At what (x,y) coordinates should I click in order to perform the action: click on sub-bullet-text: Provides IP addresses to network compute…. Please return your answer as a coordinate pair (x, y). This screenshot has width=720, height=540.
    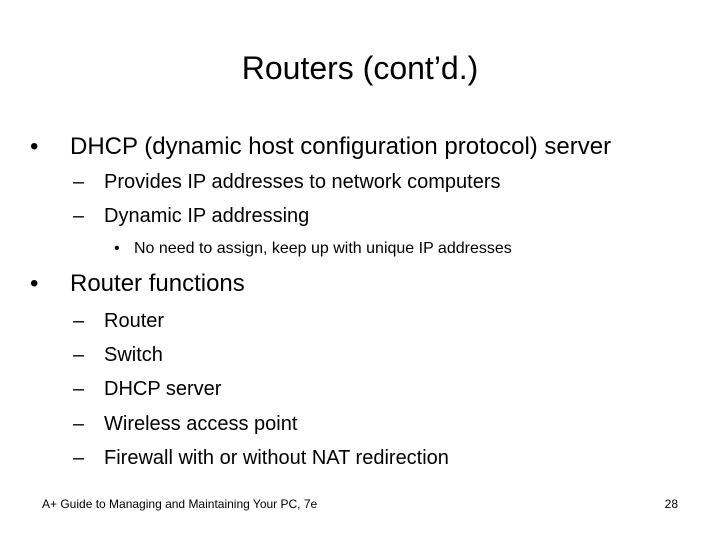
    Looking at the image, I should click on (302, 182).